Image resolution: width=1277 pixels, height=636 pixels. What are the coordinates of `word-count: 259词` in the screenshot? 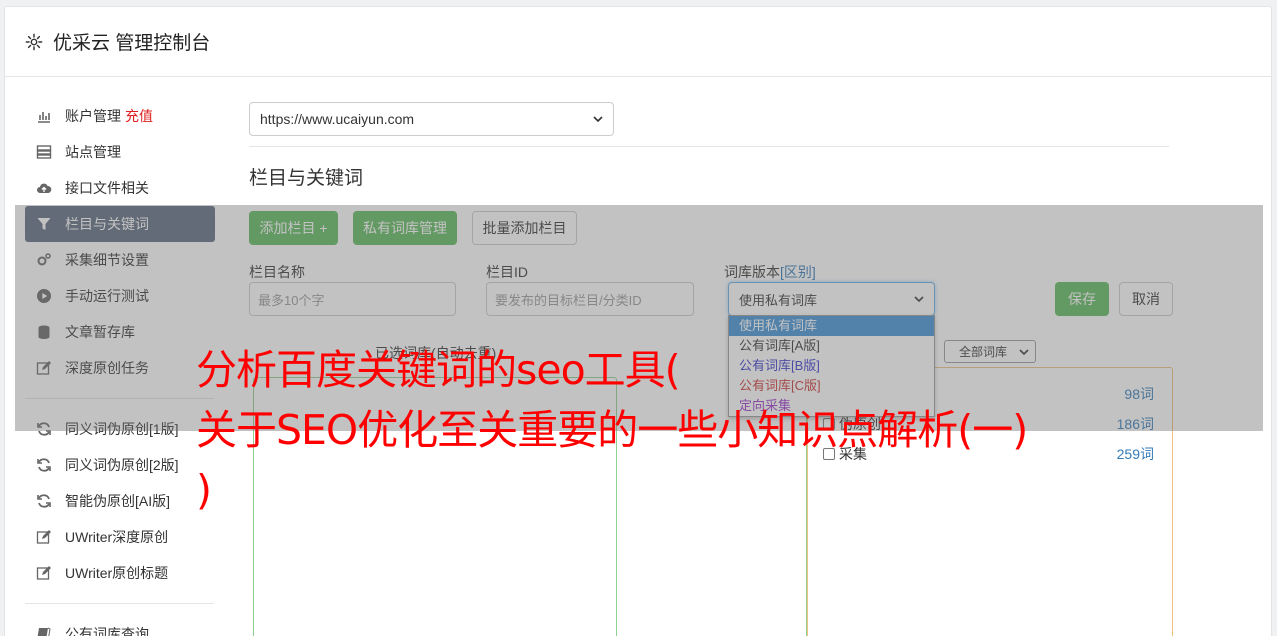 It's located at (1135, 454).